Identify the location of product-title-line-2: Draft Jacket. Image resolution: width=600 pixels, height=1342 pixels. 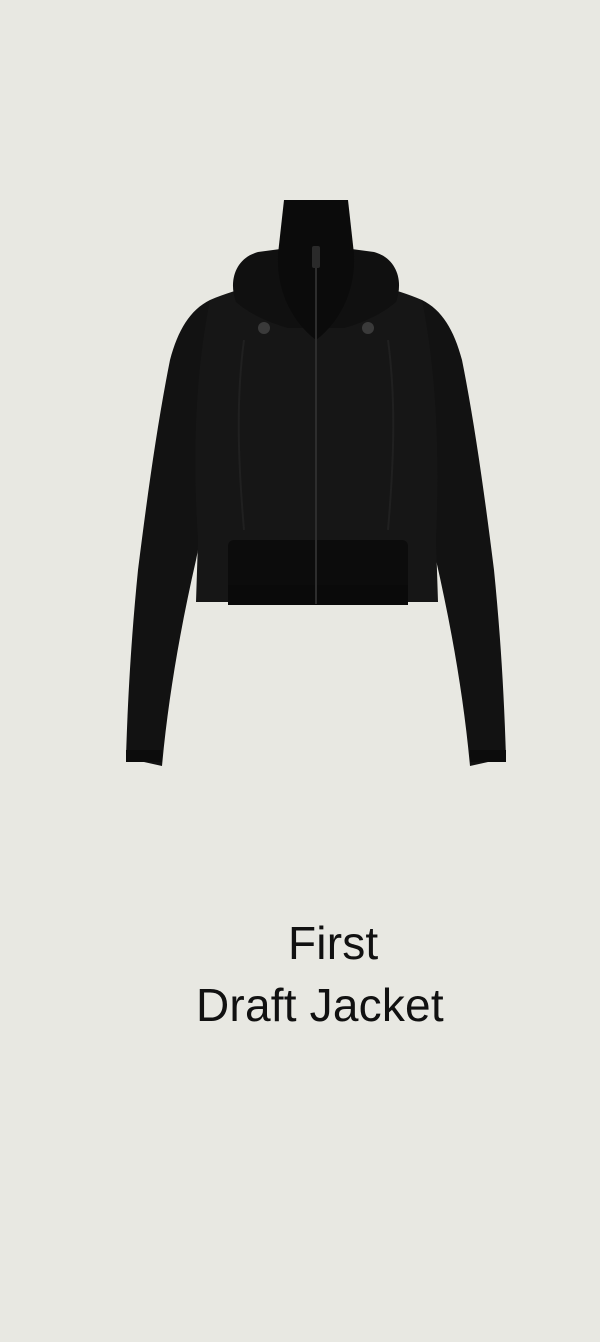
(320, 1005).